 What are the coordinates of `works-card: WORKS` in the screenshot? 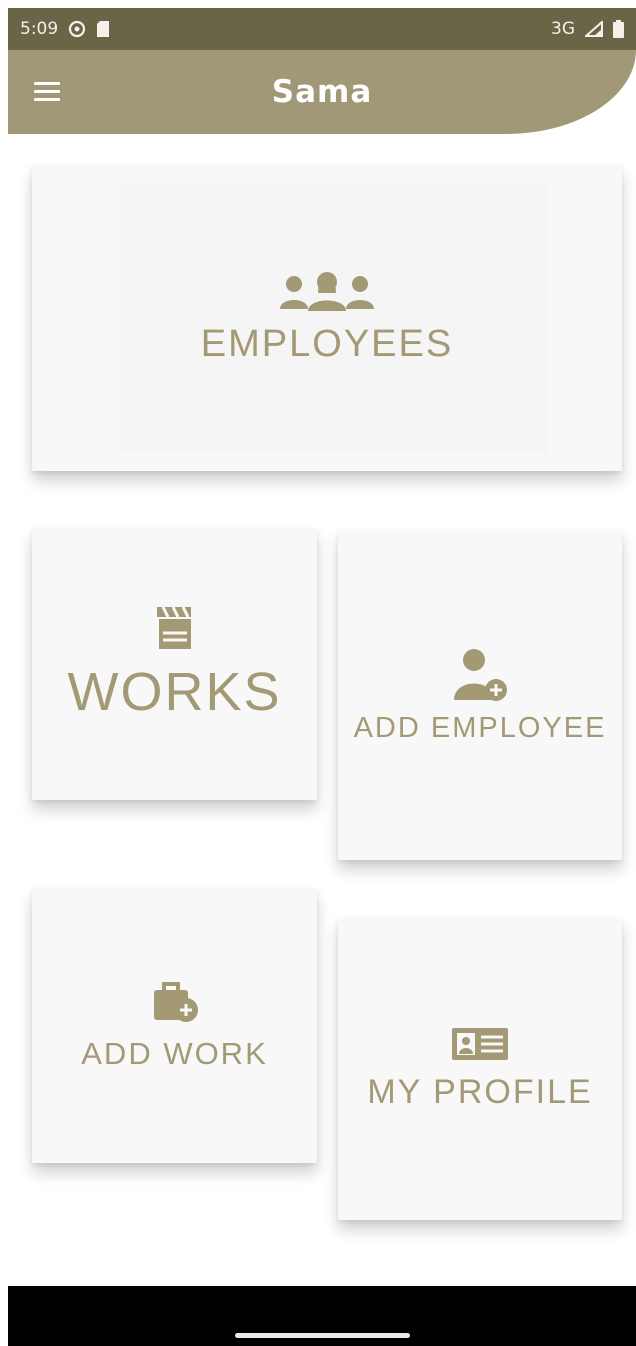 It's located at (174, 664).